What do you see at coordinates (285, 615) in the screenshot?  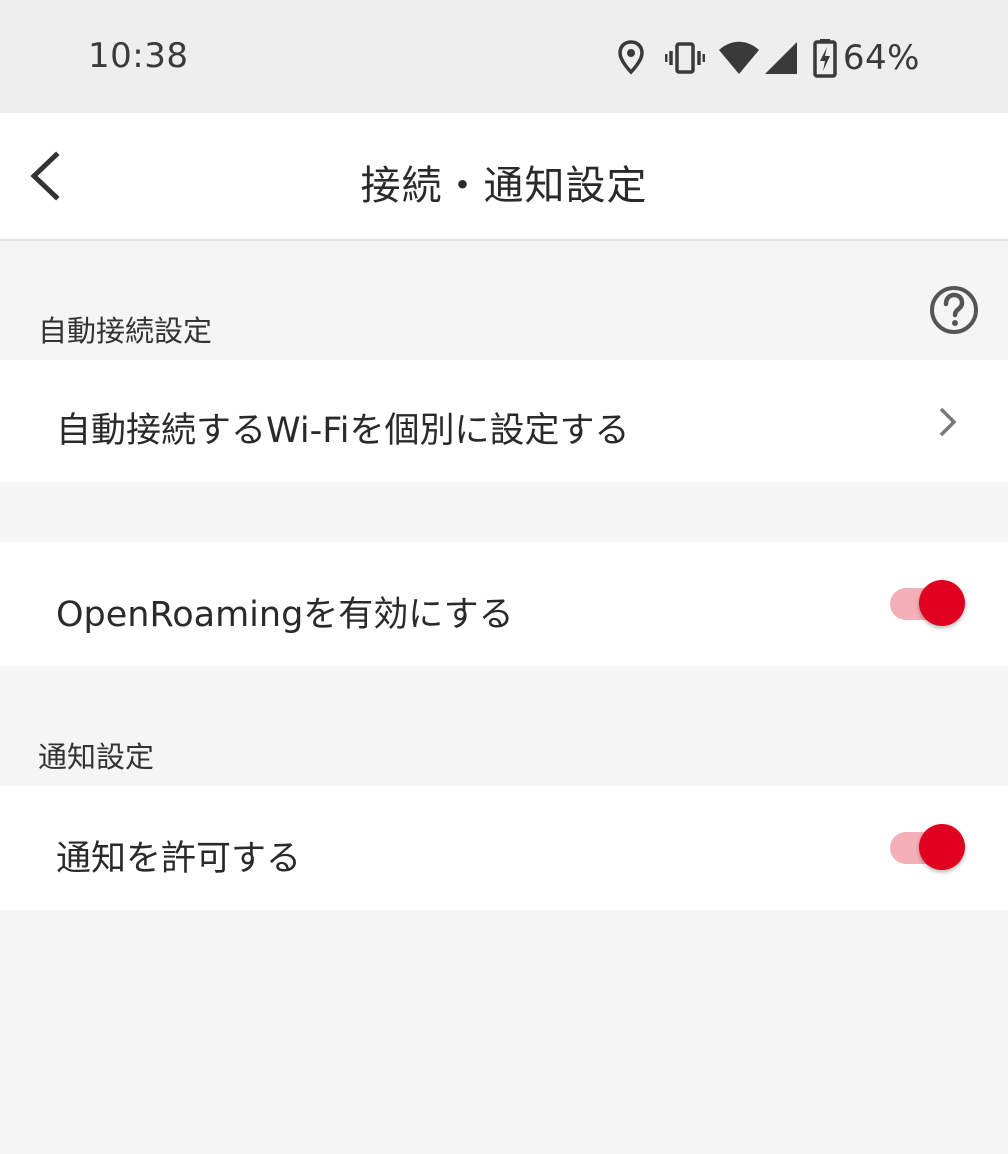 I see `openroaming-label: OpenRoamingを有効にする` at bounding box center [285, 615].